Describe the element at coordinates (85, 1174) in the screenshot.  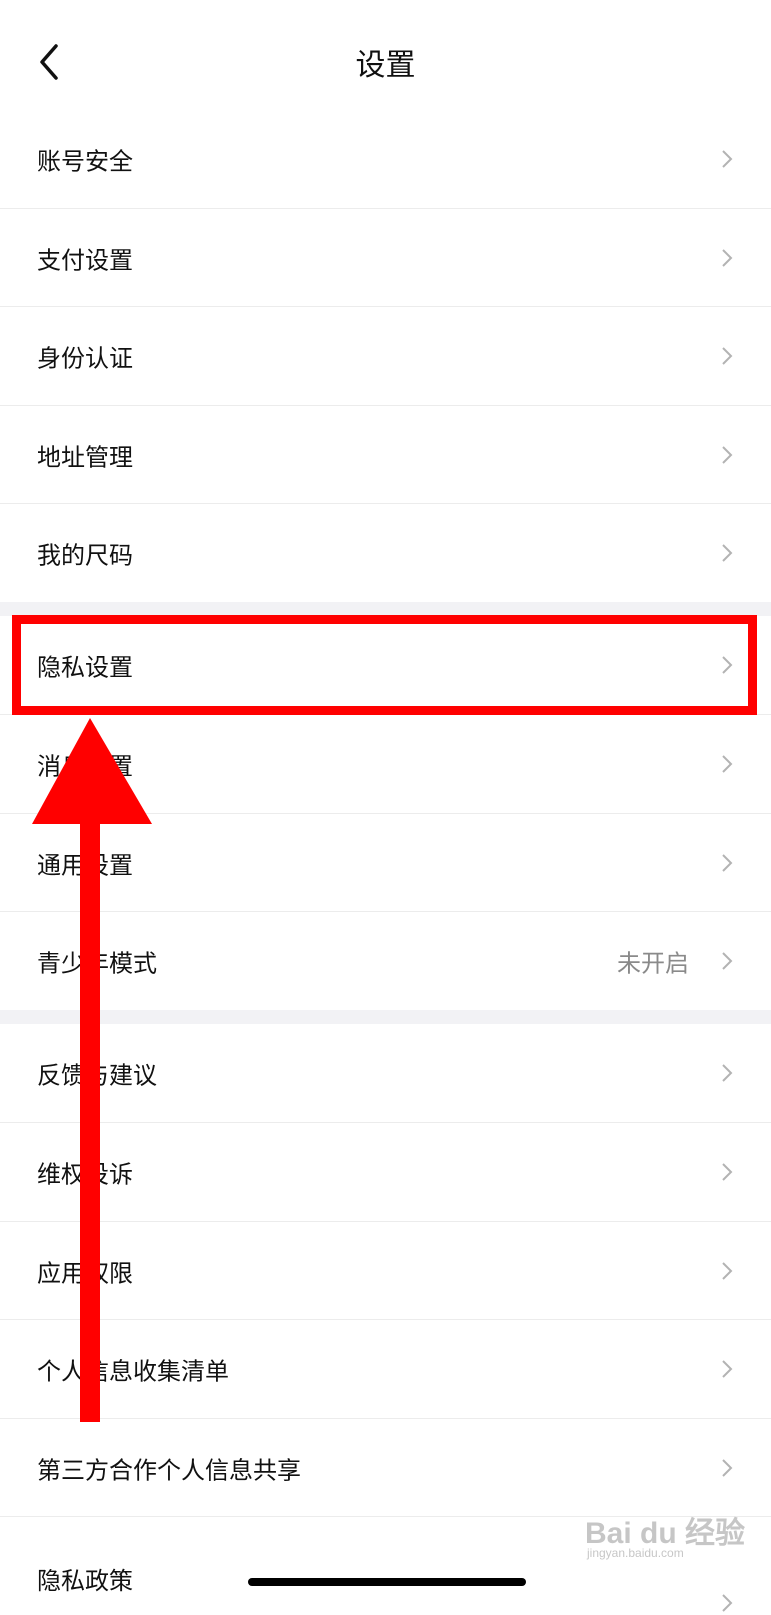
I see `settings-item-label: 维权投诉` at that location.